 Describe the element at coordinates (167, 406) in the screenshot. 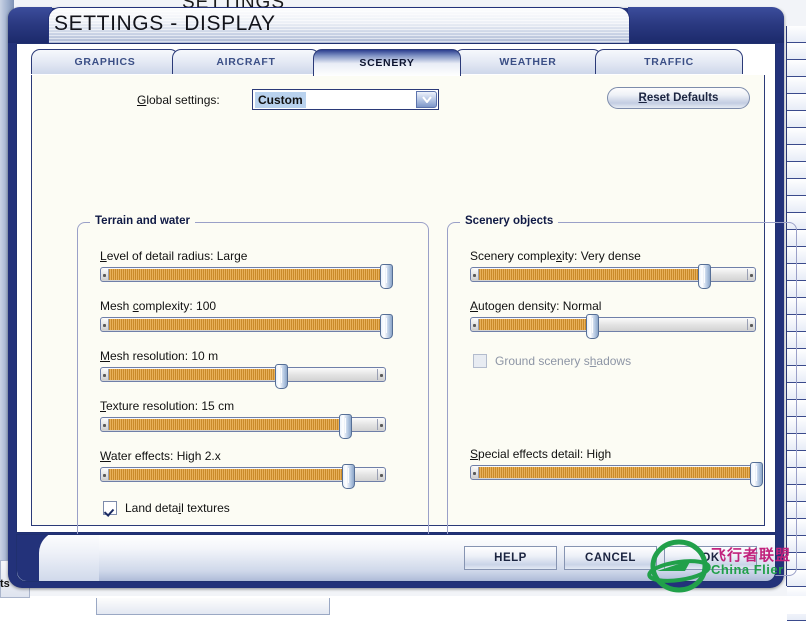

I see `slider-label: Texture resolution: 15 cm` at that location.